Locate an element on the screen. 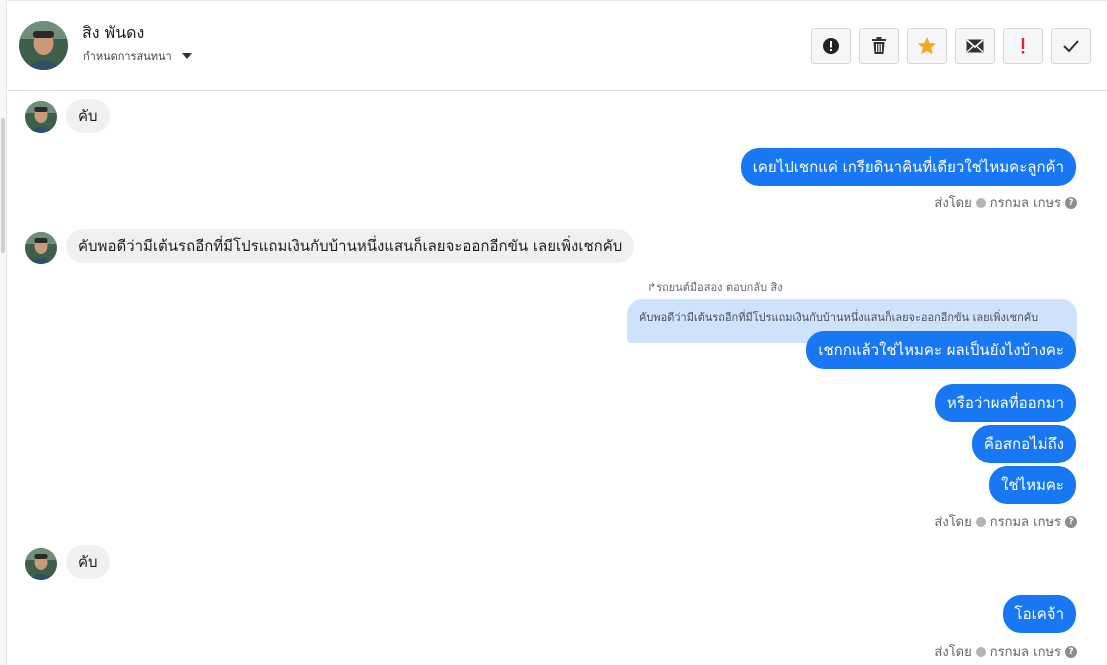 Image resolution: width=1107 pixels, height=665 pixels. trash-icon is located at coordinates (879, 45).